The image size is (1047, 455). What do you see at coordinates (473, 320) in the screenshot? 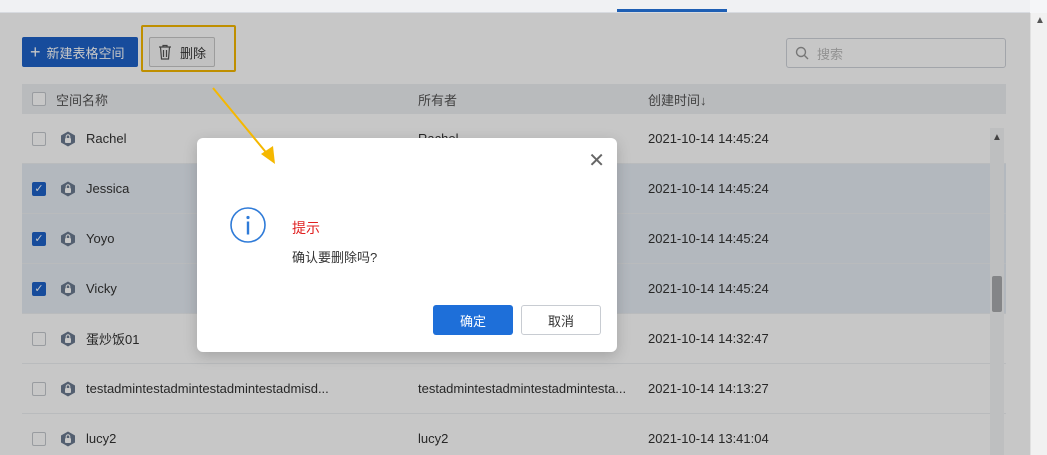
I see `confirm-button: 确定` at bounding box center [473, 320].